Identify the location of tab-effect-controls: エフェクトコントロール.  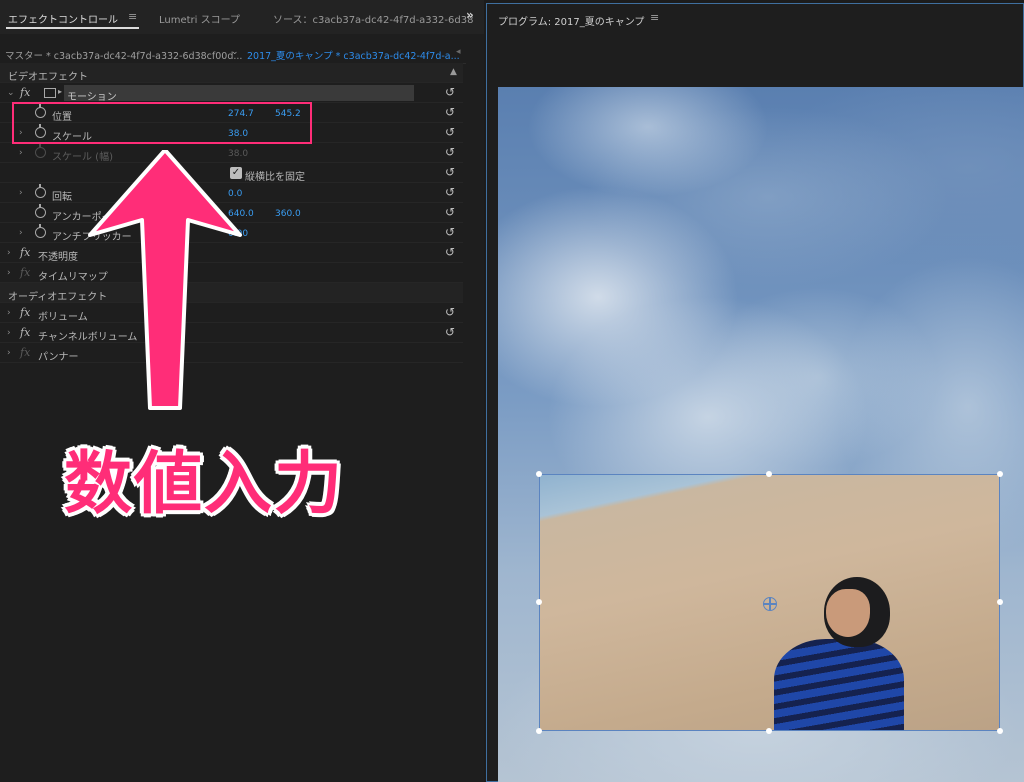
(63, 18).